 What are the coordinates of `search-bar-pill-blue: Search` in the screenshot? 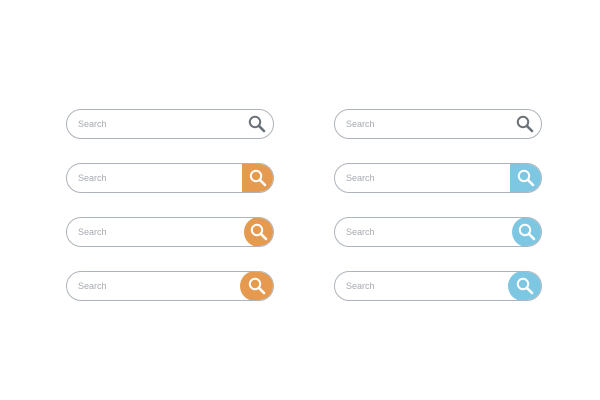 It's located at (438, 286).